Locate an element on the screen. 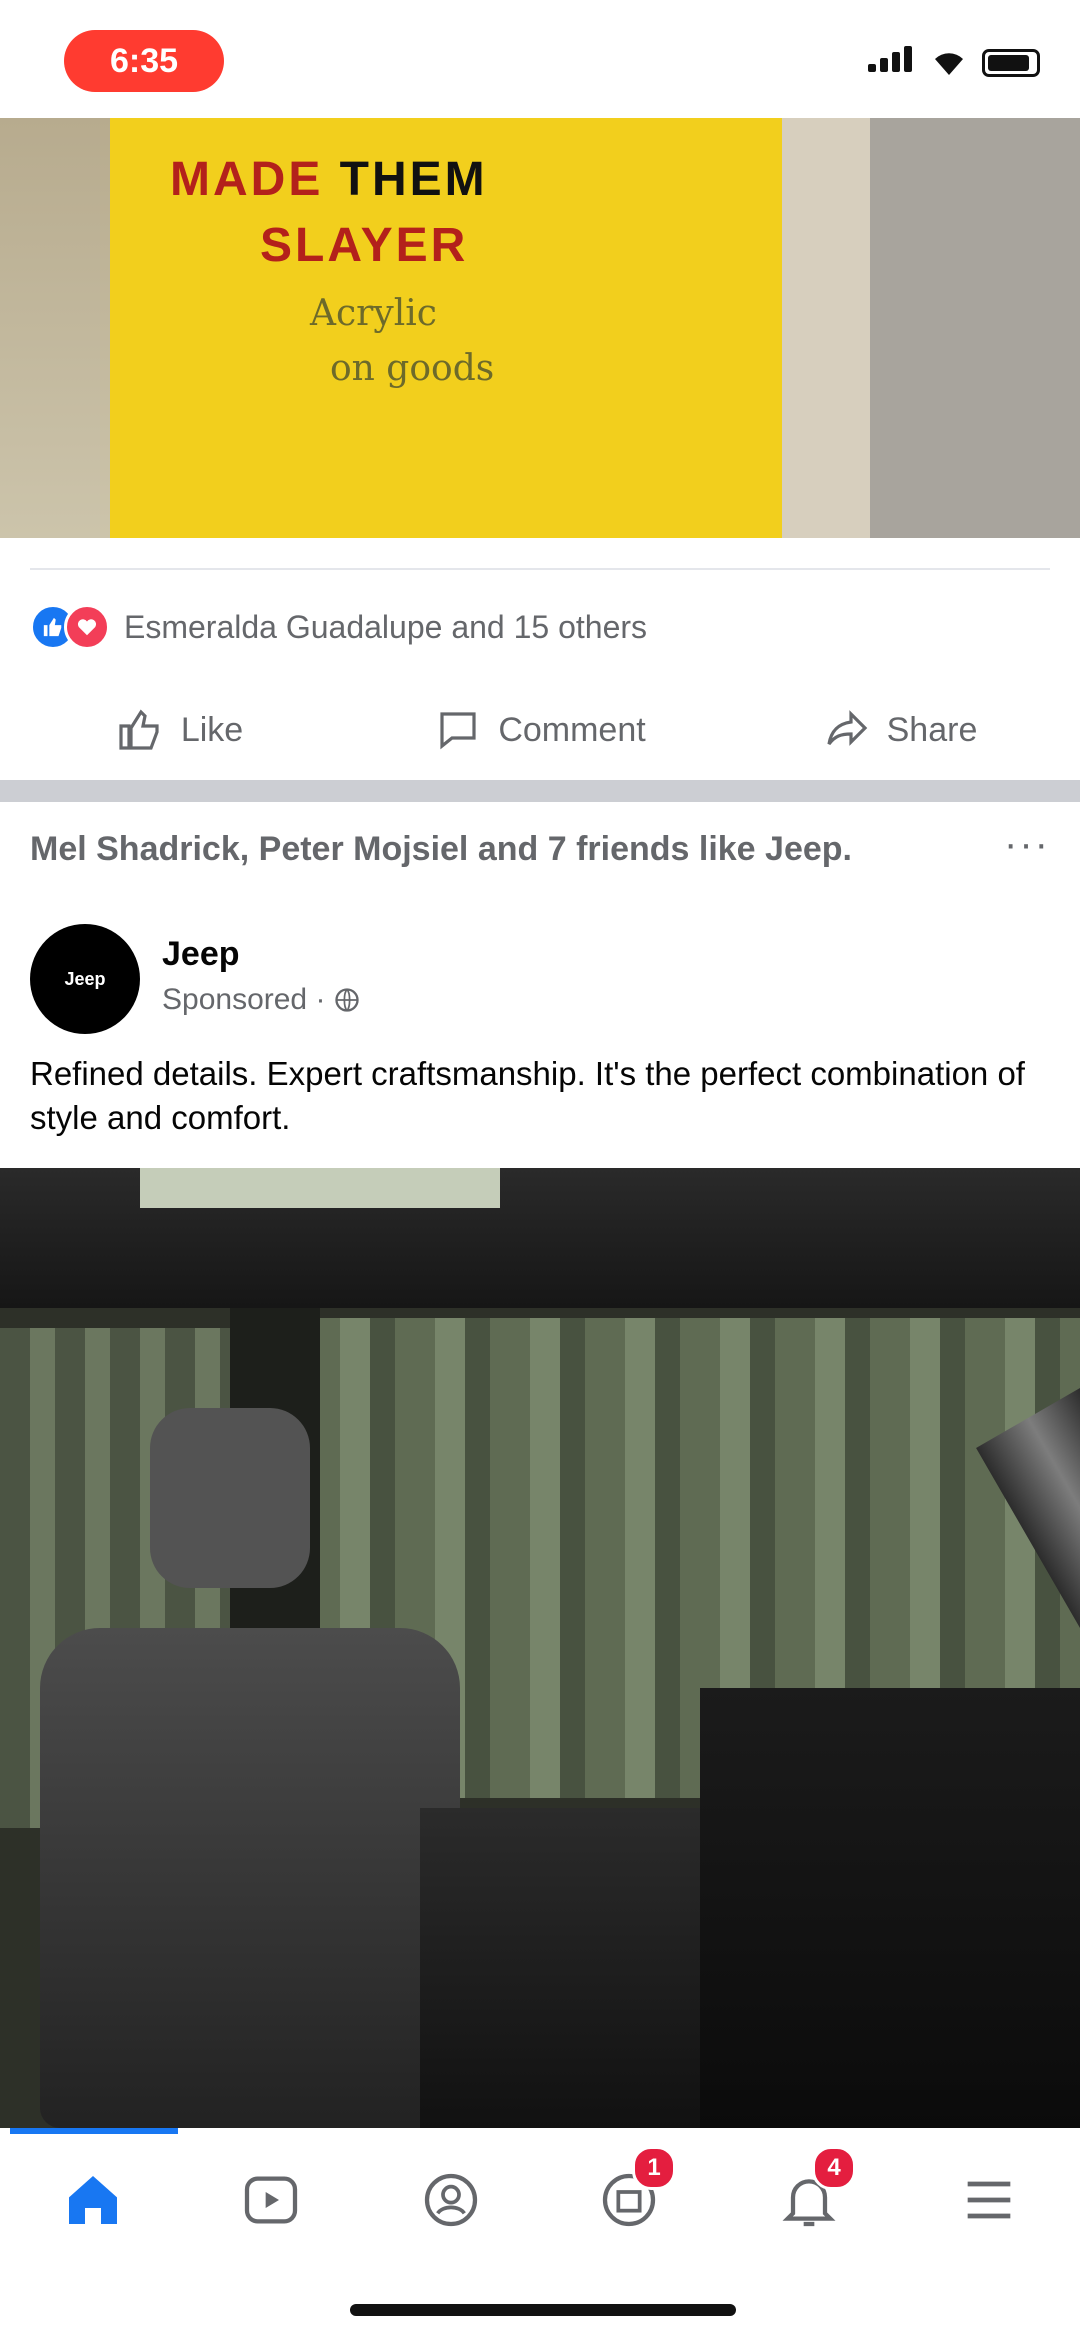 This screenshot has width=1080, height=2342. reactions-text: Esmeralda Guadalupe and 15 others is located at coordinates (386, 626).